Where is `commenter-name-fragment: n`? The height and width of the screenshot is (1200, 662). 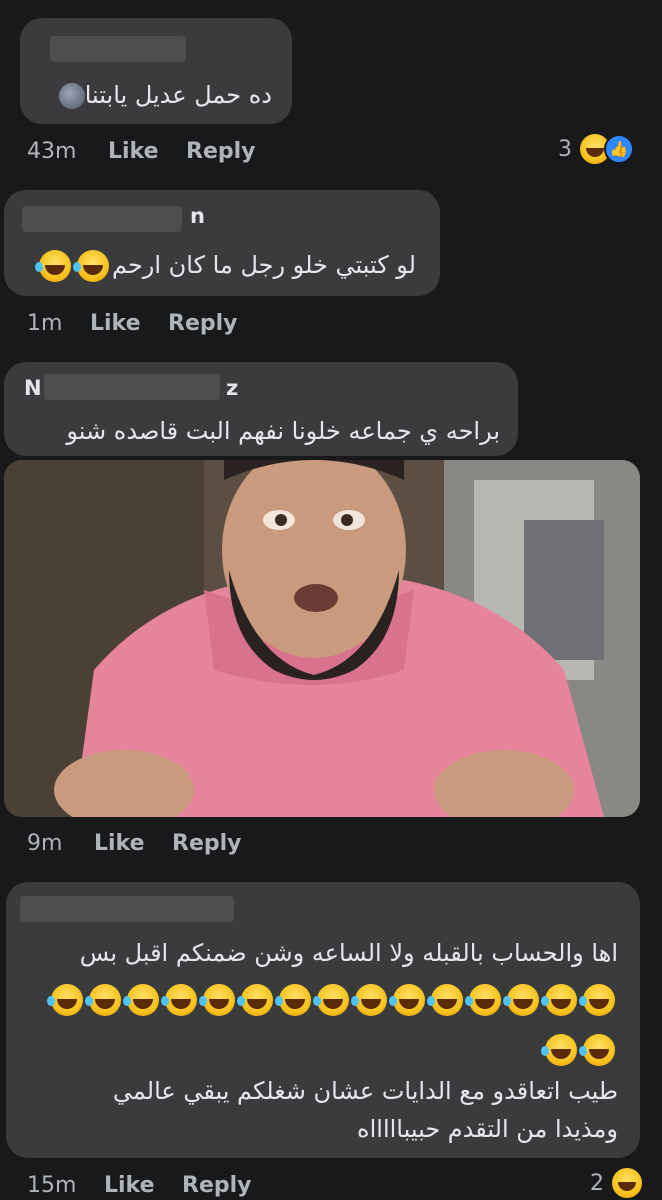 commenter-name-fragment: n is located at coordinates (197, 216).